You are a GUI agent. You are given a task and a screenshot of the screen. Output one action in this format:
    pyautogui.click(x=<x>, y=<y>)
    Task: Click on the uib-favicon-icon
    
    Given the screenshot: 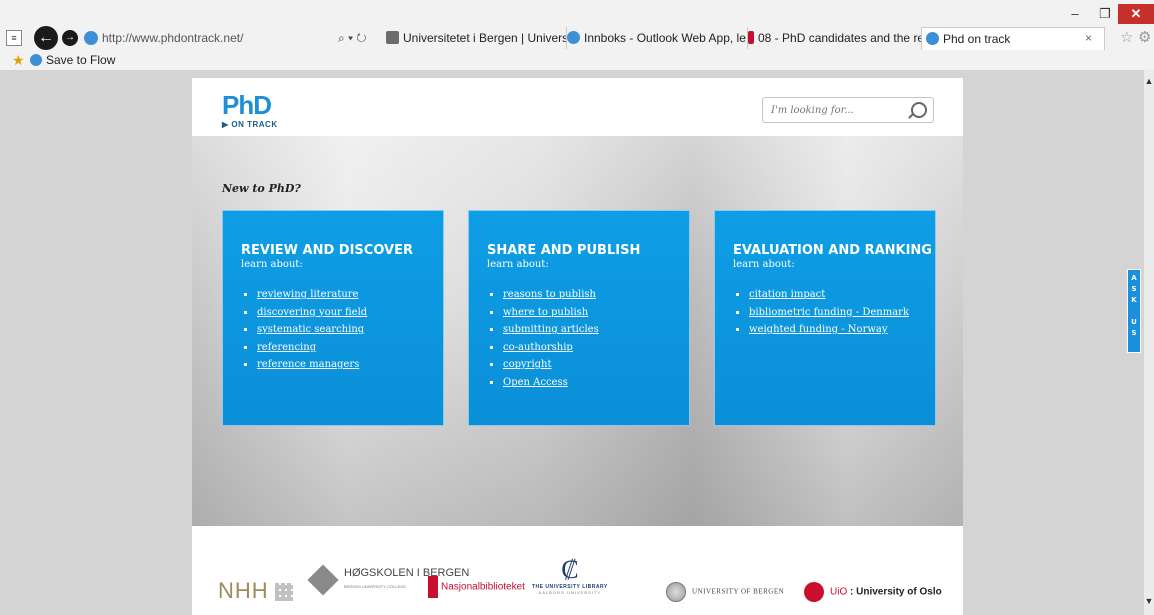 What is the action you would take?
    pyautogui.click(x=392, y=38)
    